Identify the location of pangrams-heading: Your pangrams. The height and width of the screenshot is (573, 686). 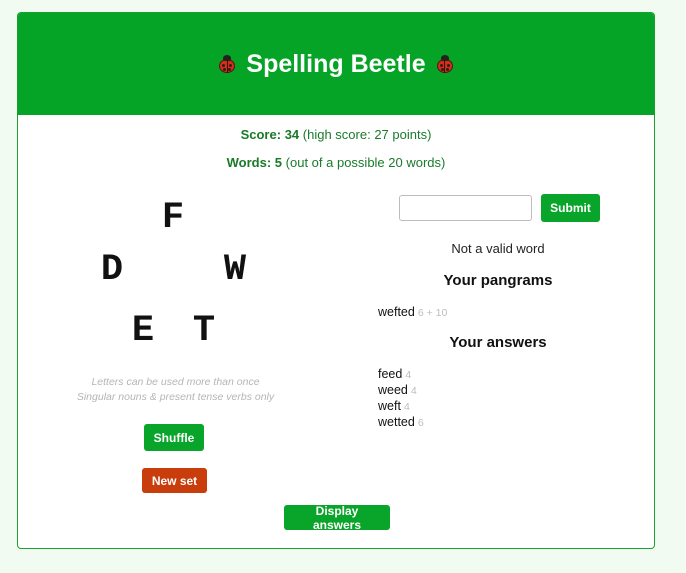
(498, 280).